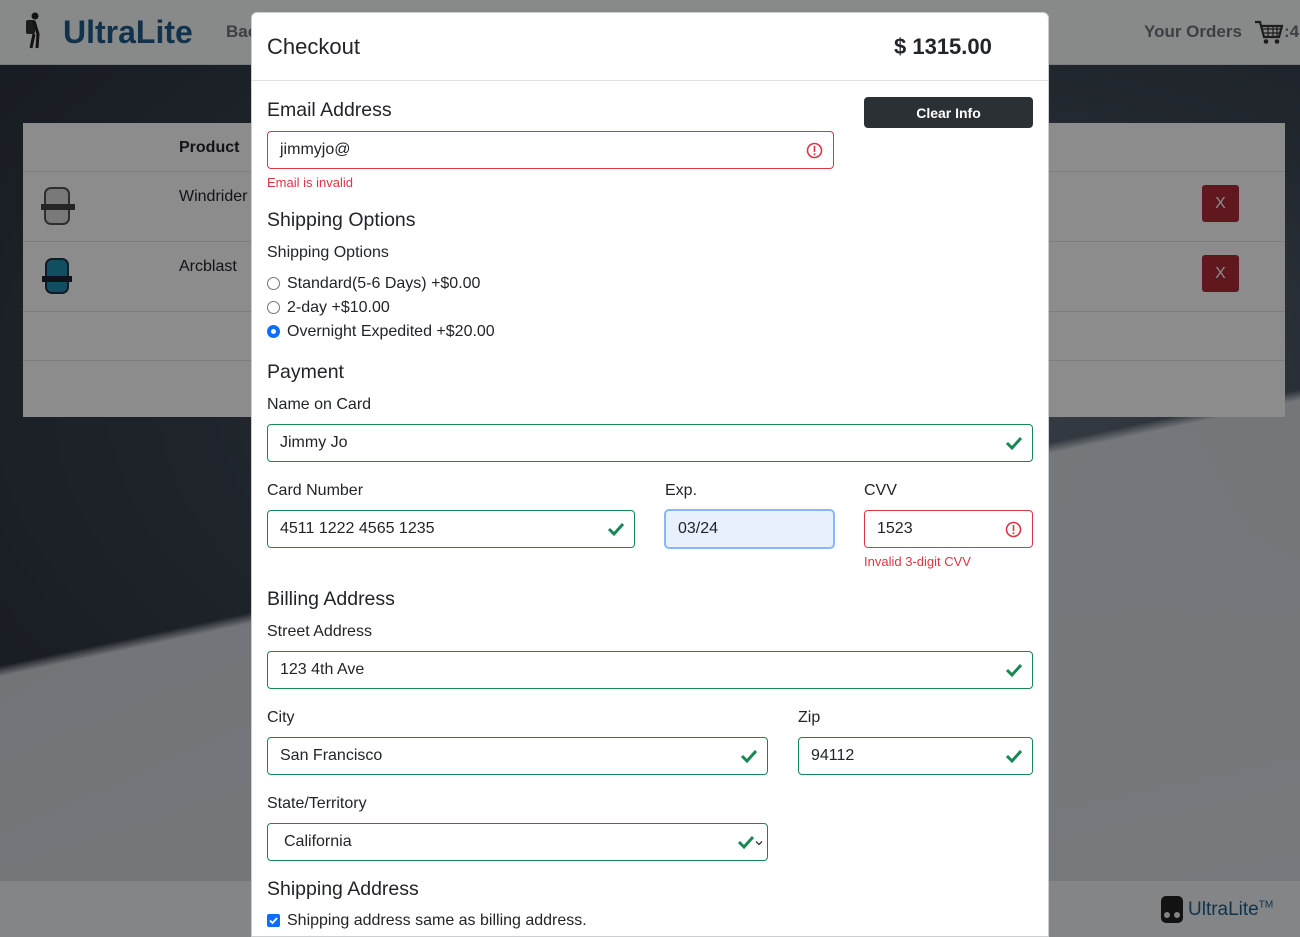 Image resolution: width=1300 pixels, height=937 pixels. What do you see at coordinates (331, 755) in the screenshot?
I see `city-value: San Francisco` at bounding box center [331, 755].